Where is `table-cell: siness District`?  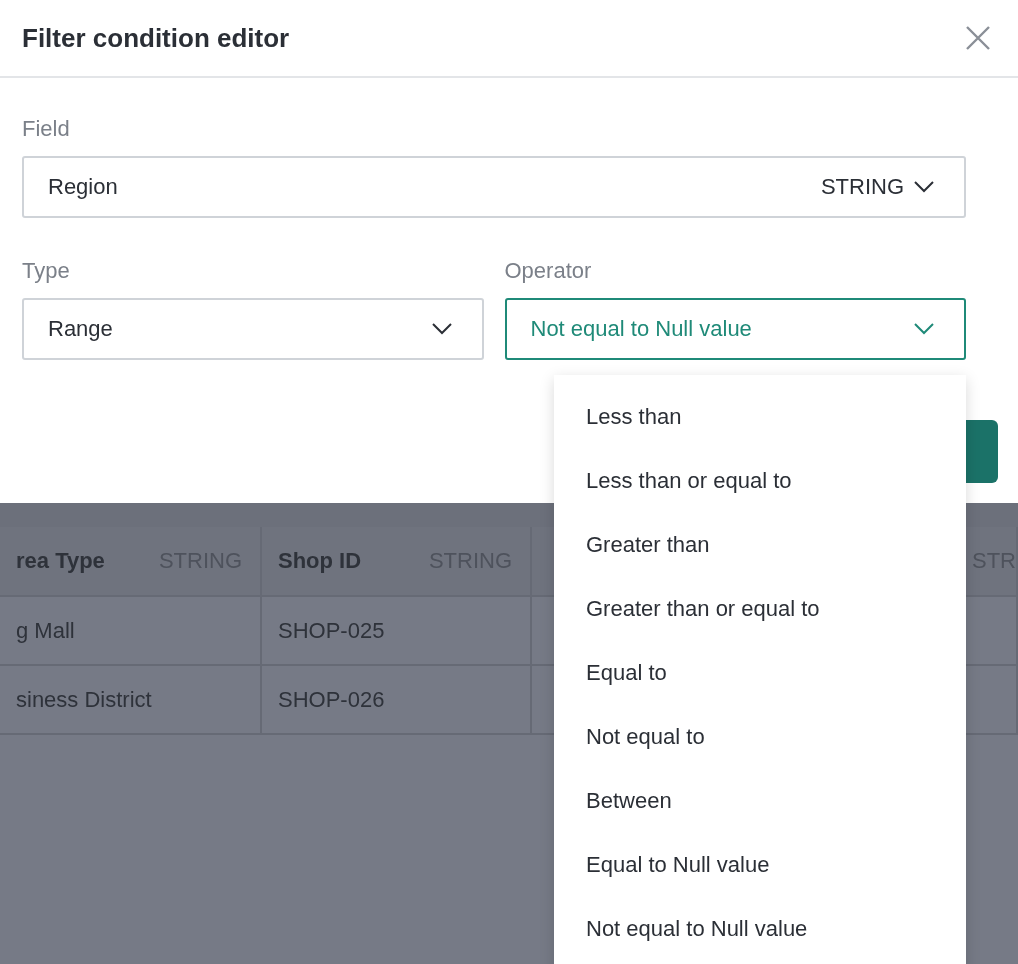 table-cell: siness District is located at coordinates (131, 700).